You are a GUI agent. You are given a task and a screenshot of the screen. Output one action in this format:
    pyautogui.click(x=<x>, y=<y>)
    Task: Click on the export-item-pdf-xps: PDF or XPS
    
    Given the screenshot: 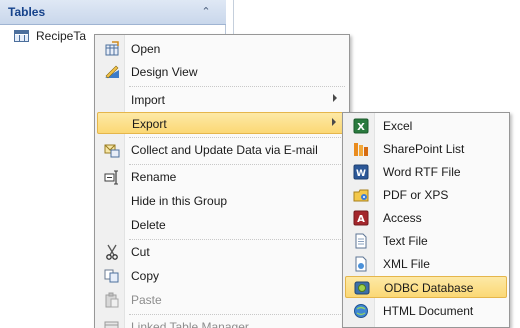 What is the action you would take?
    pyautogui.click(x=426, y=195)
    